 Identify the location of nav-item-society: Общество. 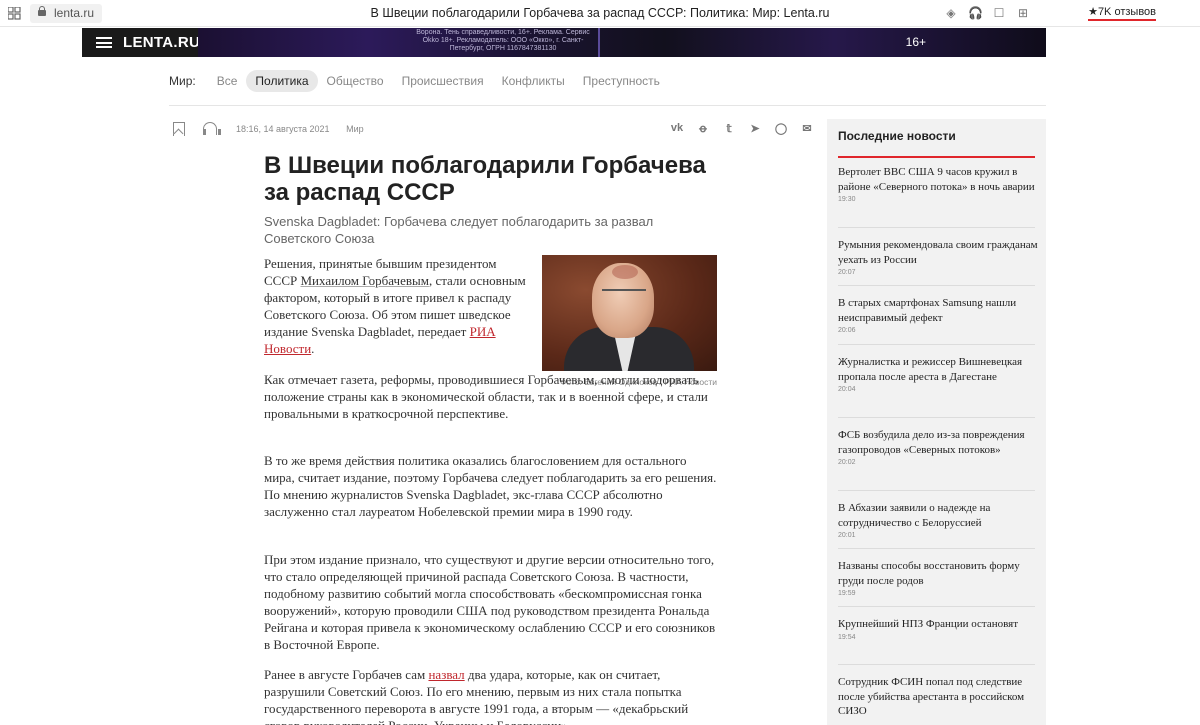
(355, 81).